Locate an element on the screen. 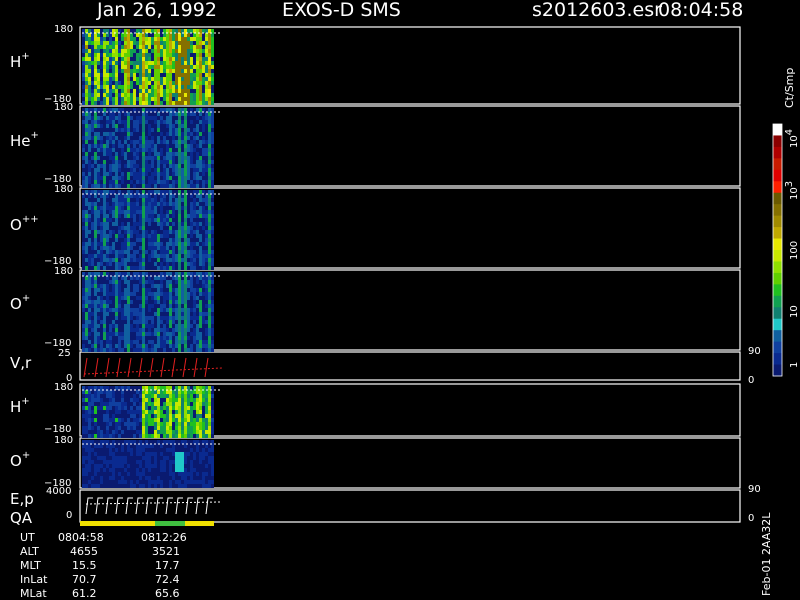 Image resolution: width=800 pixels, height=600 pixels. qa-bar-yellow is located at coordinates (147, 523).